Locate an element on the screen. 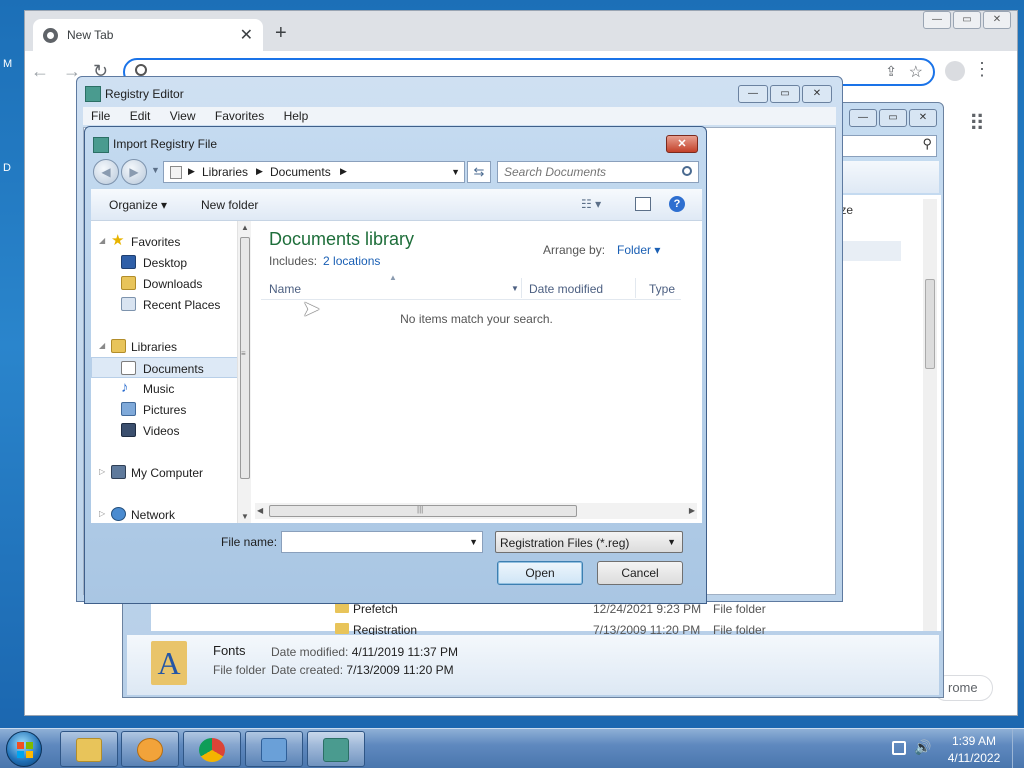  scroll-down-icon: ▼ is located at coordinates (245, 516).